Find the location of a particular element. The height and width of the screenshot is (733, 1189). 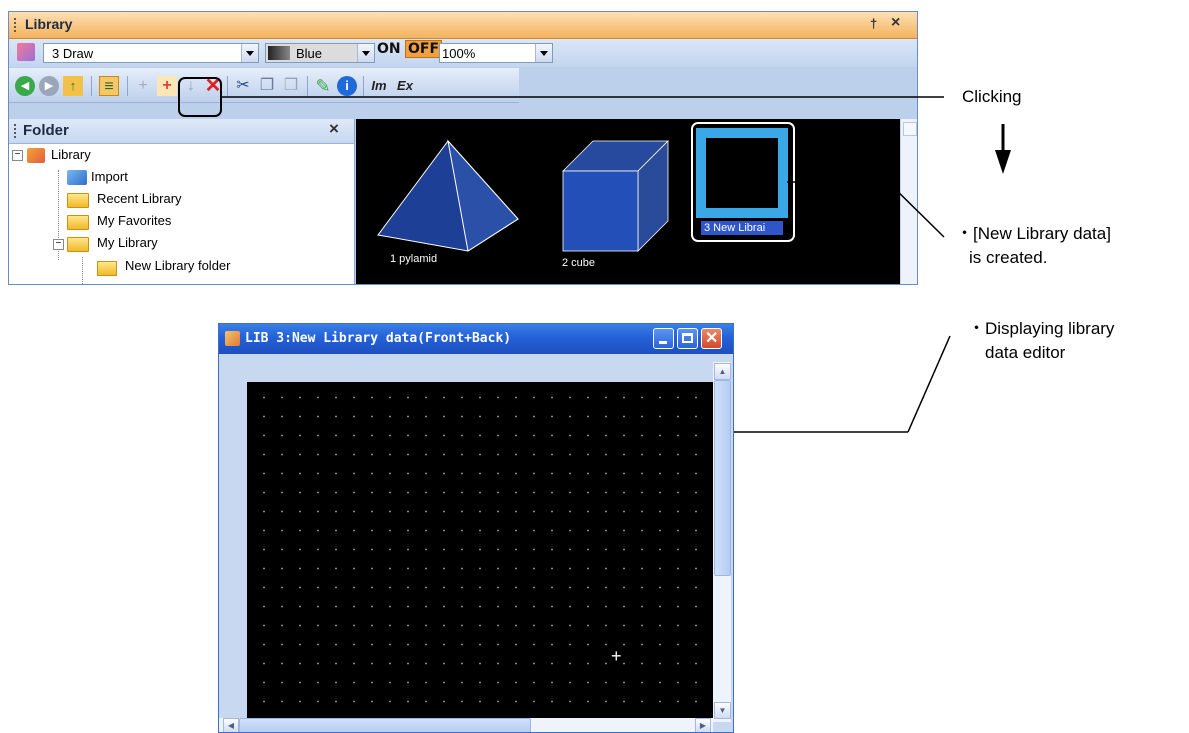

editor-title: LIB 3:New Library data(Front+Back) is located at coordinates (378, 338).